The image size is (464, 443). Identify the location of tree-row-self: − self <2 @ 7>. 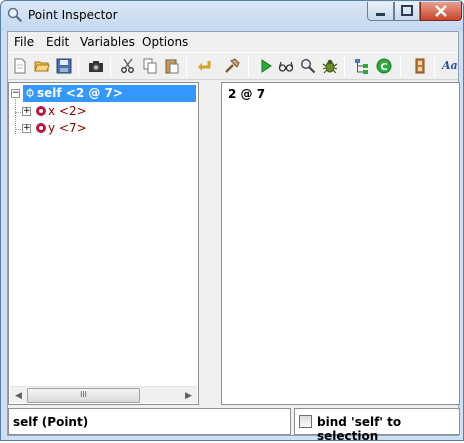
(103, 93).